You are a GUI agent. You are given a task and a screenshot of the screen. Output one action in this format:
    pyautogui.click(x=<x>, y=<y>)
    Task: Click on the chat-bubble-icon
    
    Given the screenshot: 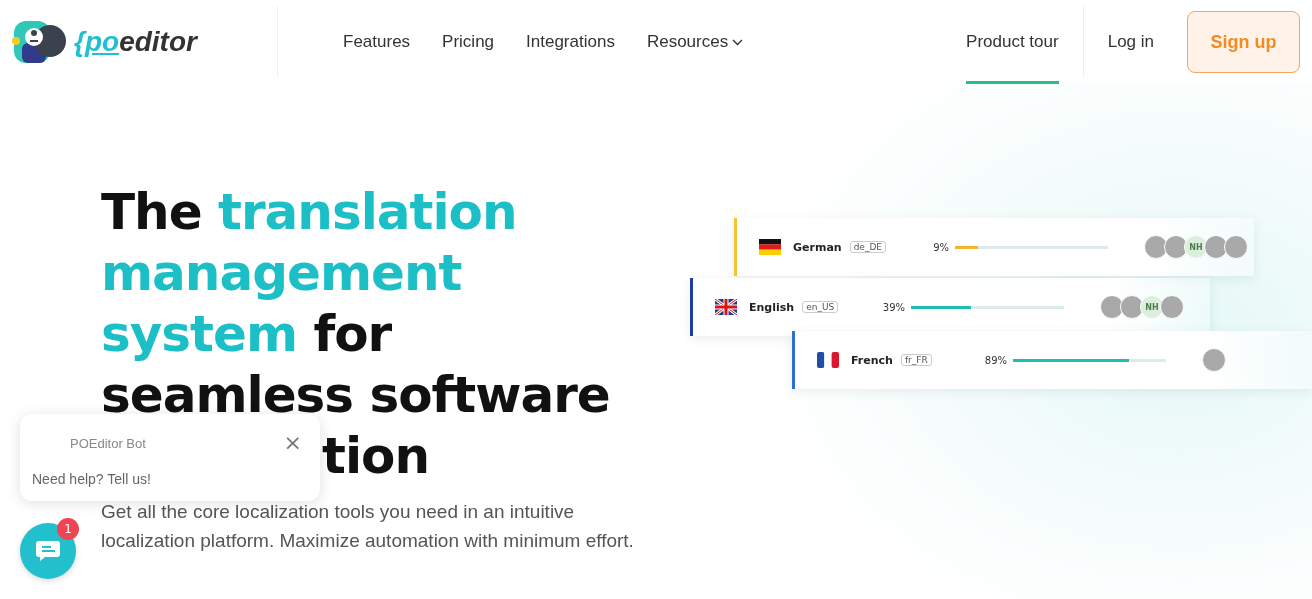 What is the action you would take?
    pyautogui.click(x=48, y=551)
    